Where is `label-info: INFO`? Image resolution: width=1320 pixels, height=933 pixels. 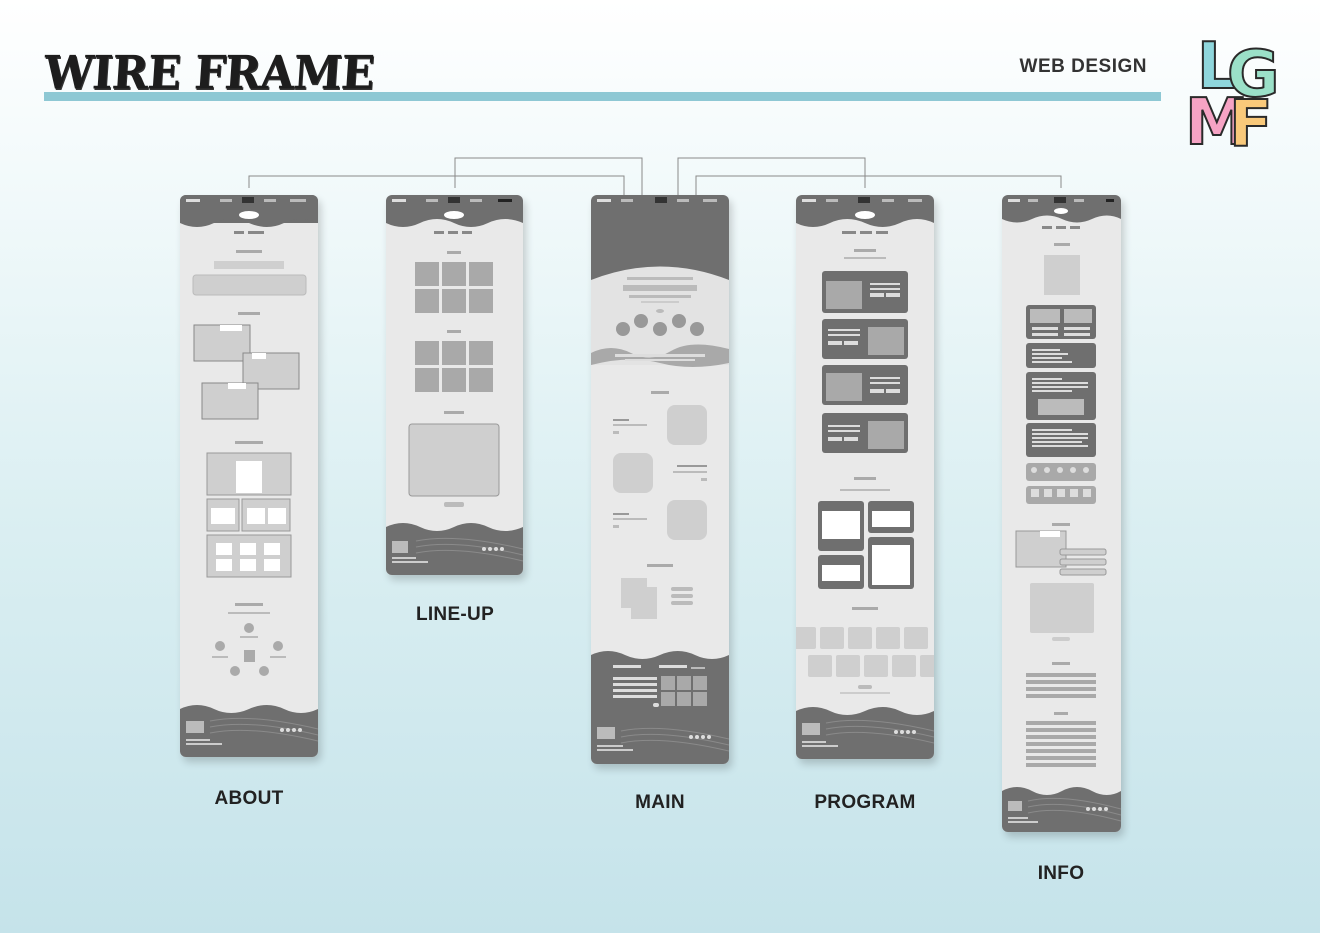 label-info: INFO is located at coordinates (1061, 873).